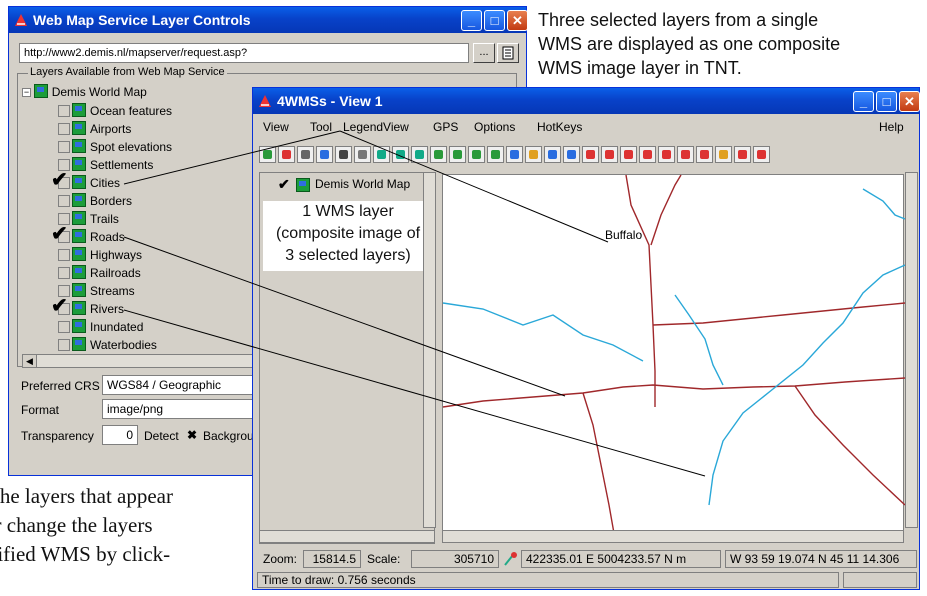 The width and height of the screenshot is (927, 596). What do you see at coordinates (161, 436) in the screenshot?
I see `detect-label: Detect` at bounding box center [161, 436].